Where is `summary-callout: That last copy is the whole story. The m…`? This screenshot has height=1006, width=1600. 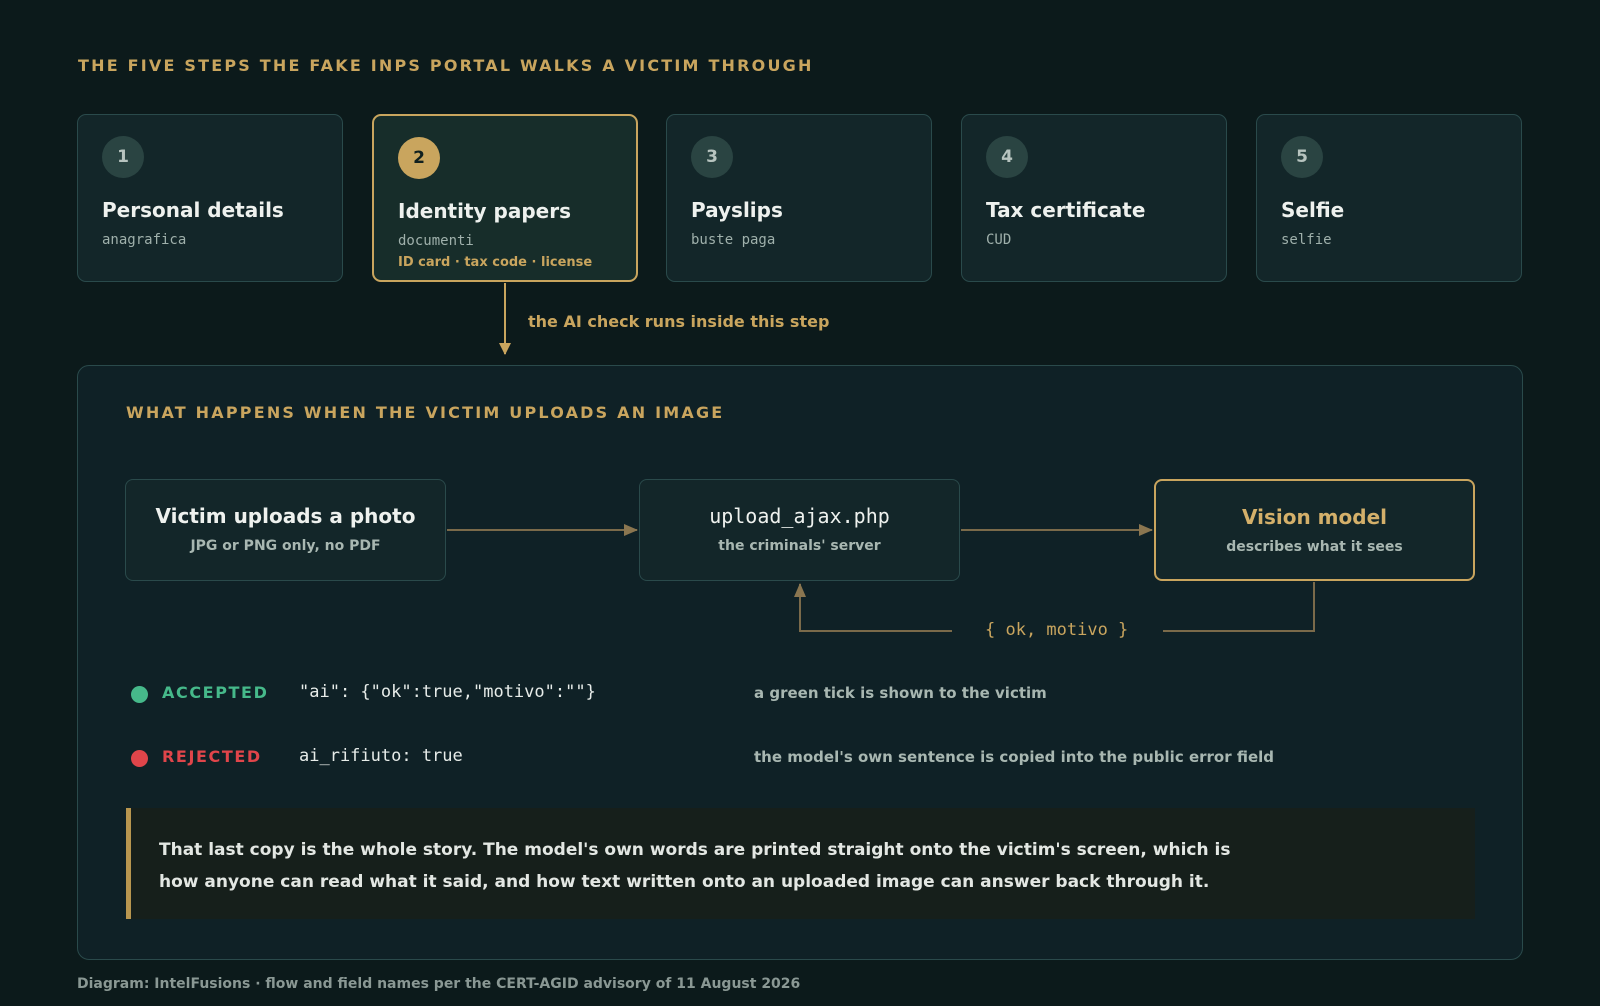 summary-callout: That last copy is the whole story. The m… is located at coordinates (800, 863).